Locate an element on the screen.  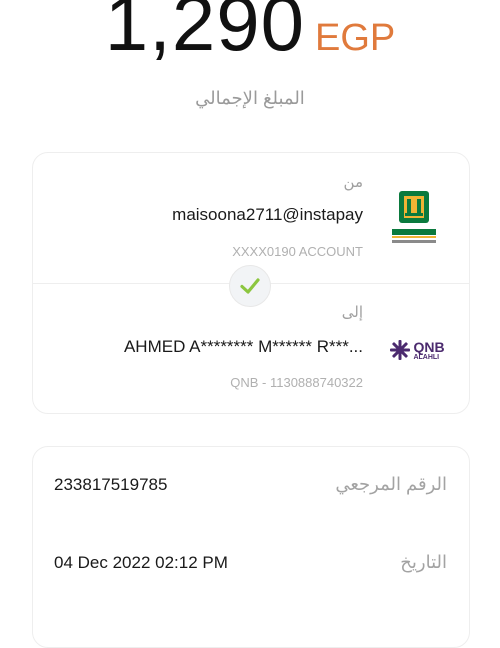
amount-display: 1,290 EGP is located at coordinates (250, 33).